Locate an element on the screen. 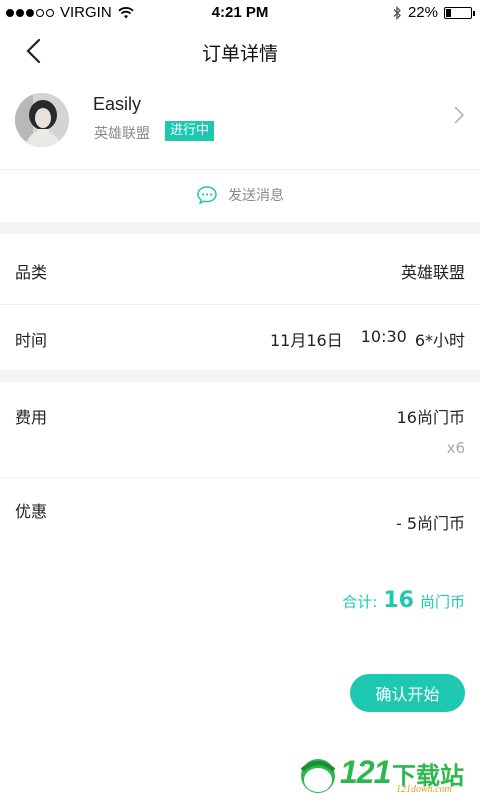 This screenshot has height=800, width=480. discount-row: 优惠 - 5尚门币 is located at coordinates (240, 513).